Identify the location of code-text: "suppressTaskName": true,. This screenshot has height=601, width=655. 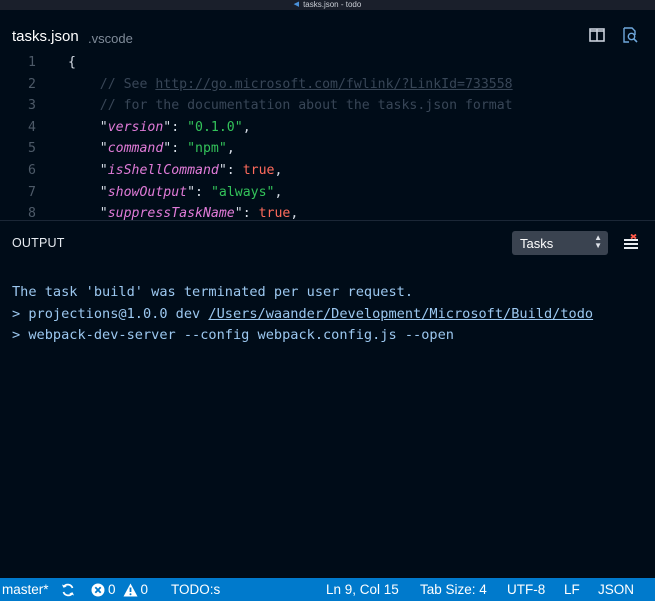
(183, 211).